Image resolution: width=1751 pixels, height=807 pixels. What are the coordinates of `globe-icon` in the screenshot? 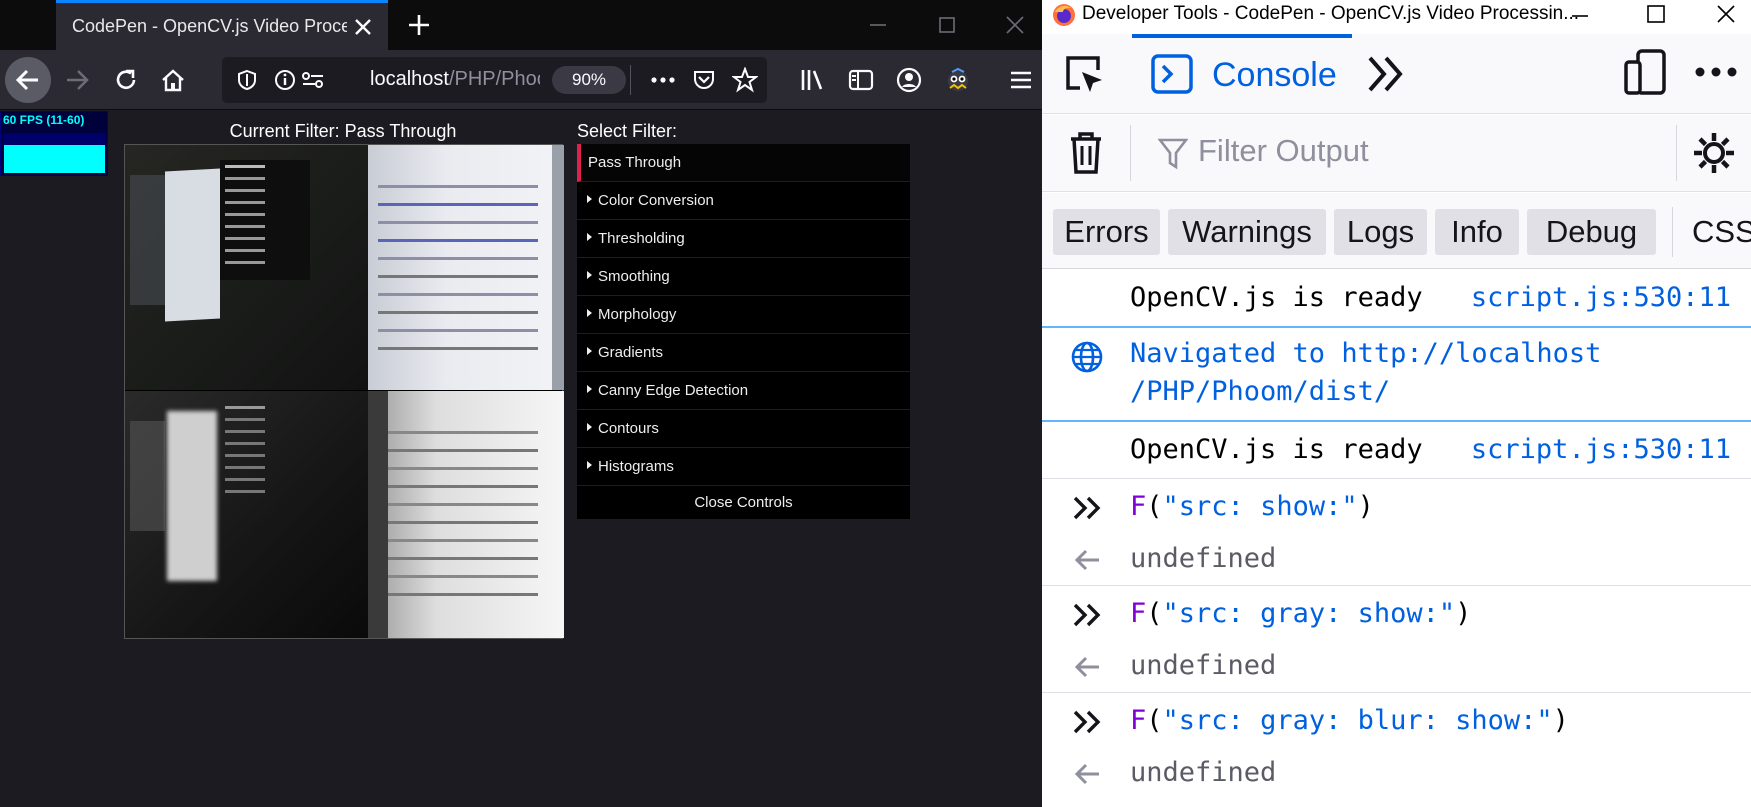 It's located at (1087, 357).